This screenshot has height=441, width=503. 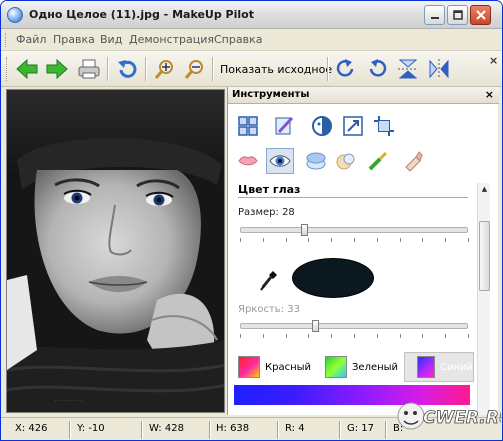 I want to click on panel-scrollbar: ▲, so click(x=483, y=299).